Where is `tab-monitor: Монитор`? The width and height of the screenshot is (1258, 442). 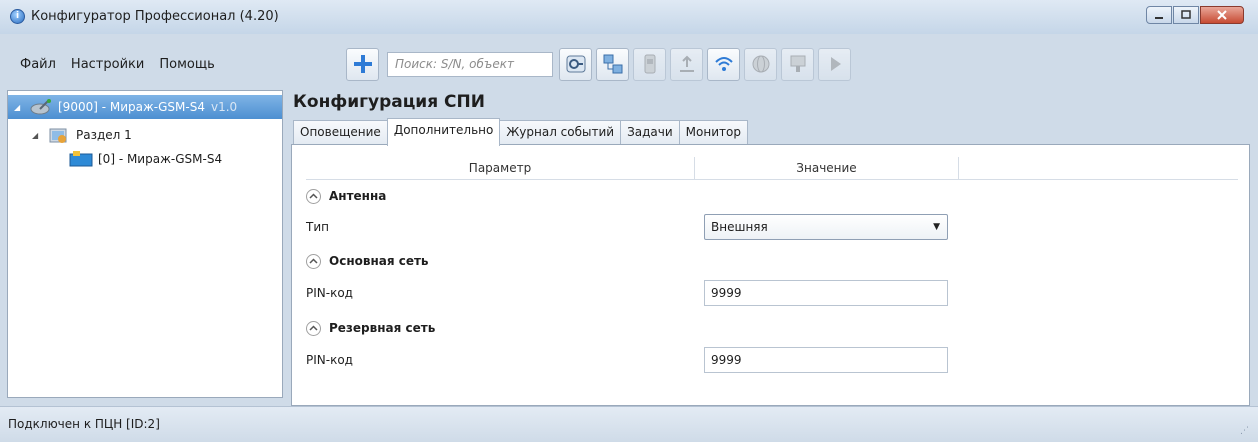 tab-monitor: Монитор is located at coordinates (713, 132).